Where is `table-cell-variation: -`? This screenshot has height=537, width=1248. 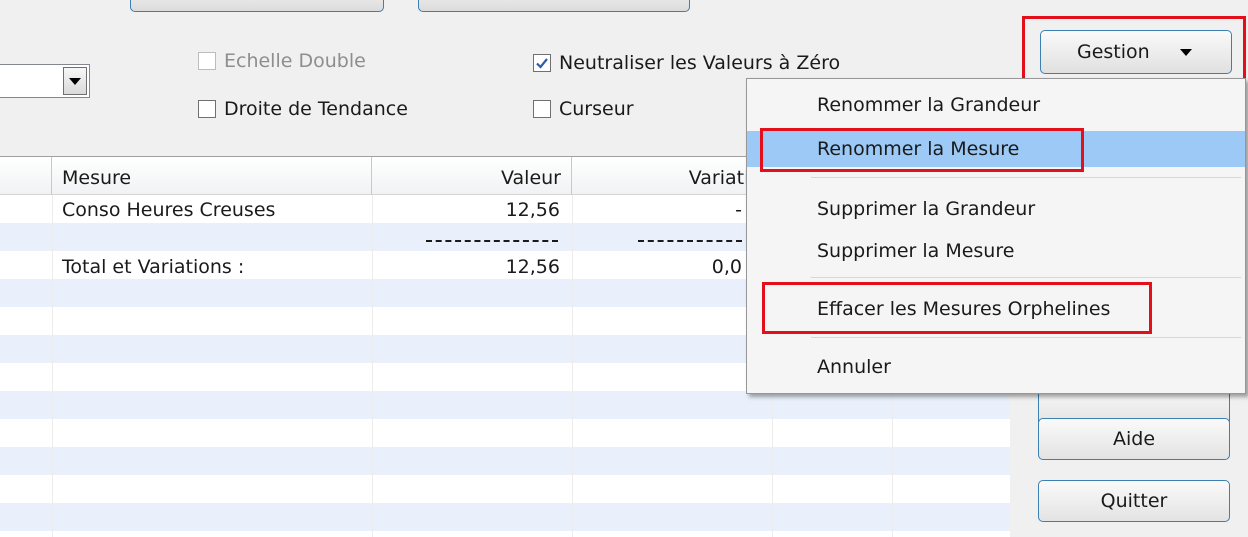 table-cell-variation: - is located at coordinates (661, 210).